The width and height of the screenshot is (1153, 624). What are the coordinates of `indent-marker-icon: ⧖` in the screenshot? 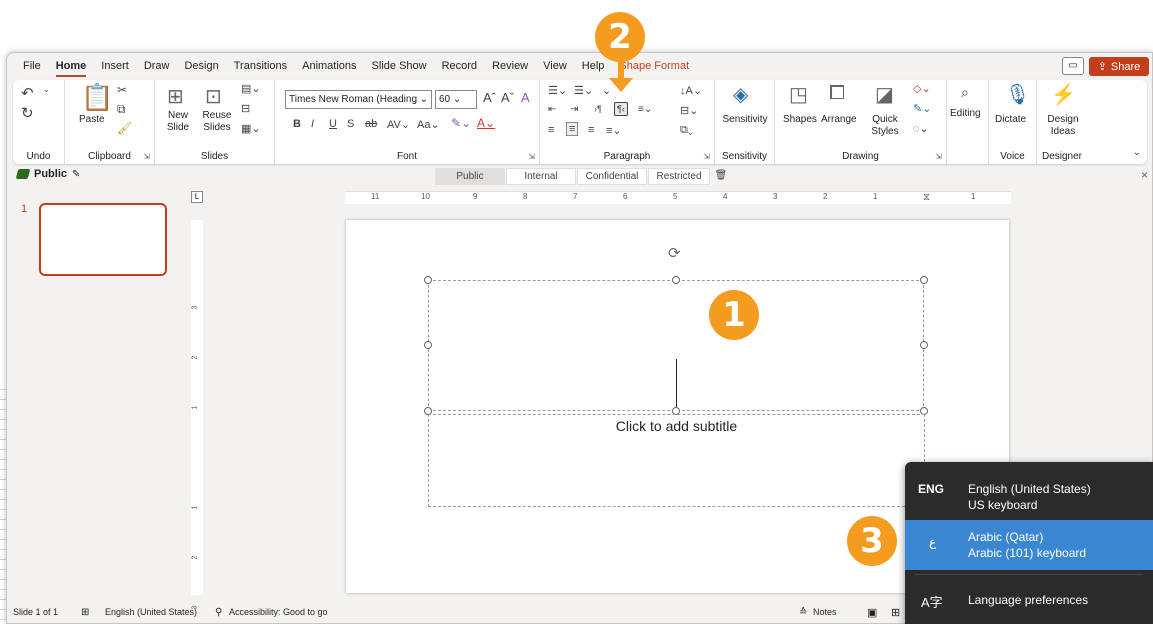 It's located at (926, 197).